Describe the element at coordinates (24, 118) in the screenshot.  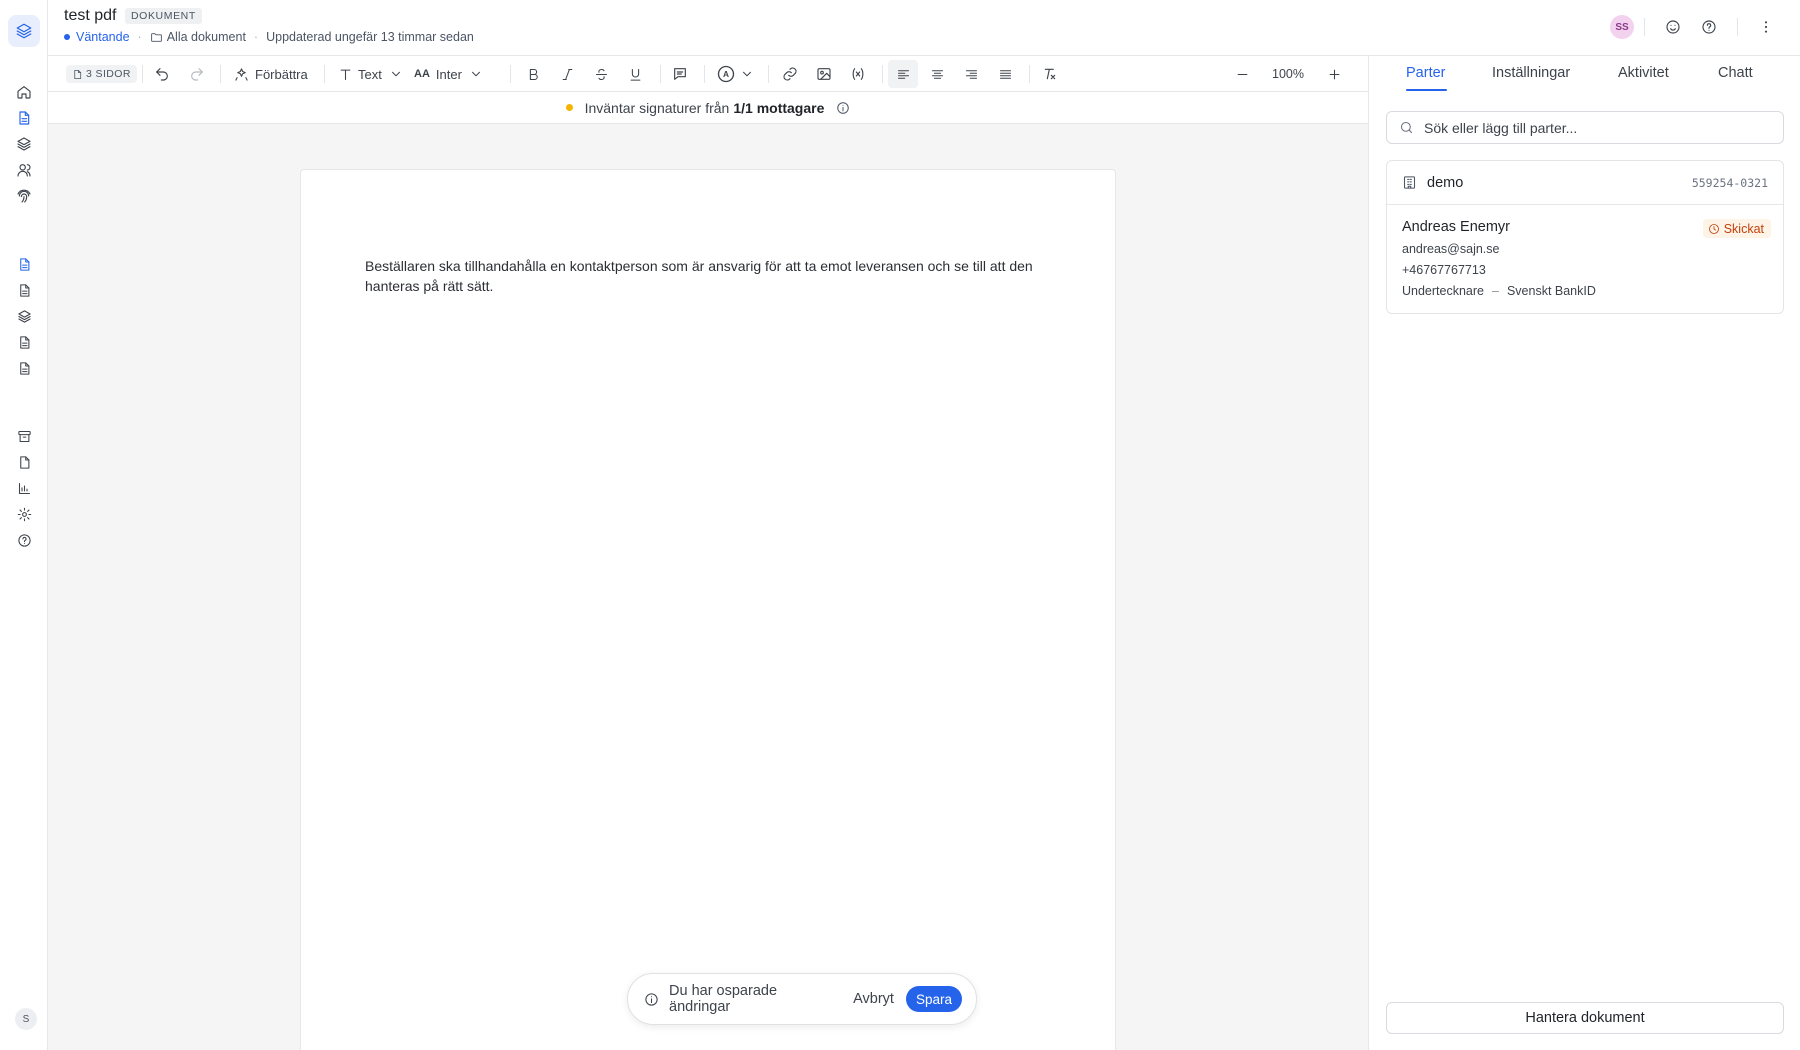
I see `documents-icon` at that location.